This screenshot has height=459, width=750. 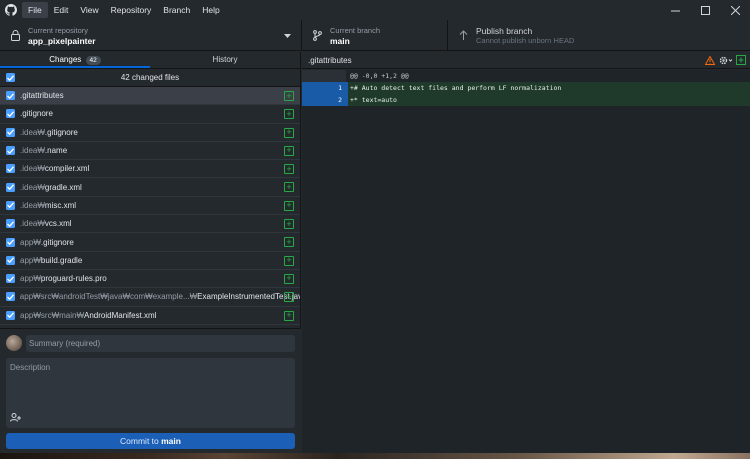 I want to click on menu-edit: Edit, so click(x=61, y=10).